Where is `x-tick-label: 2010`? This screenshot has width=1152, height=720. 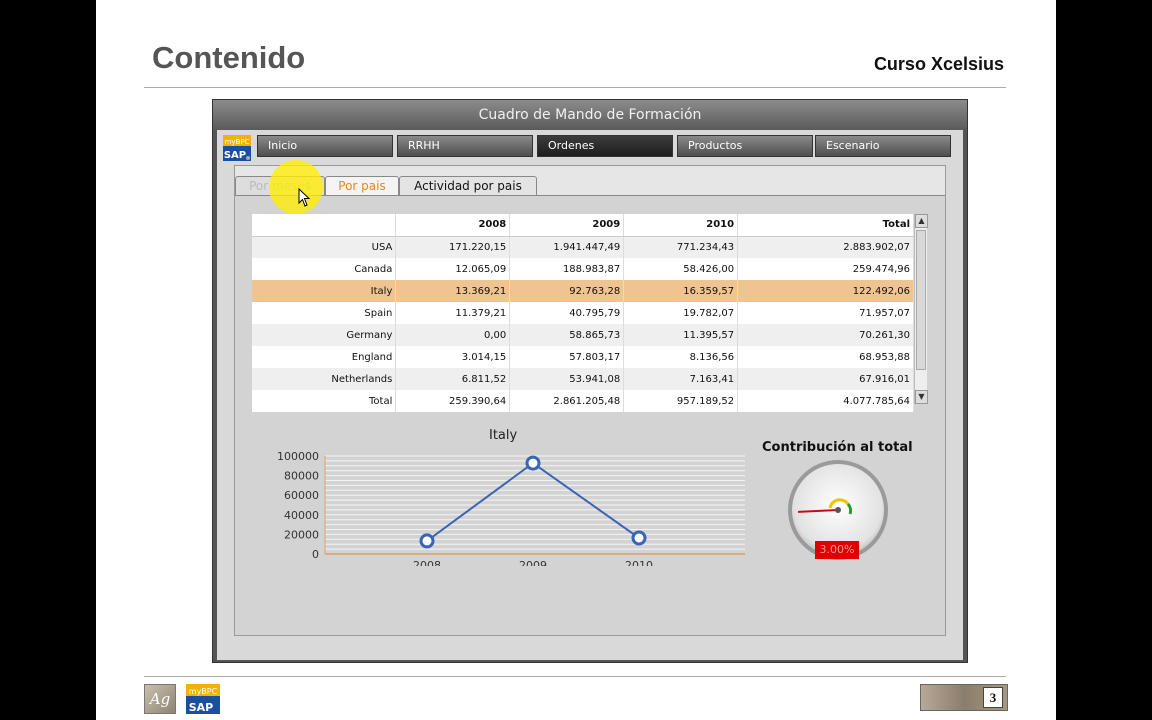
x-tick-label: 2010 is located at coordinates (639, 562).